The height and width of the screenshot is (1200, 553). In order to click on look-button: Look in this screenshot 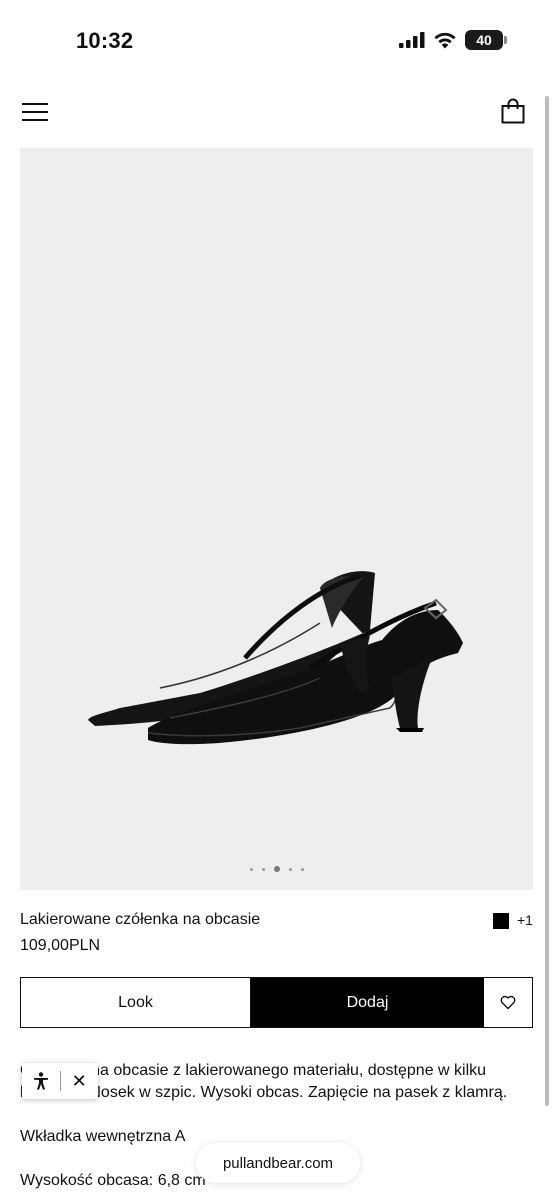, I will do `click(136, 1002)`.